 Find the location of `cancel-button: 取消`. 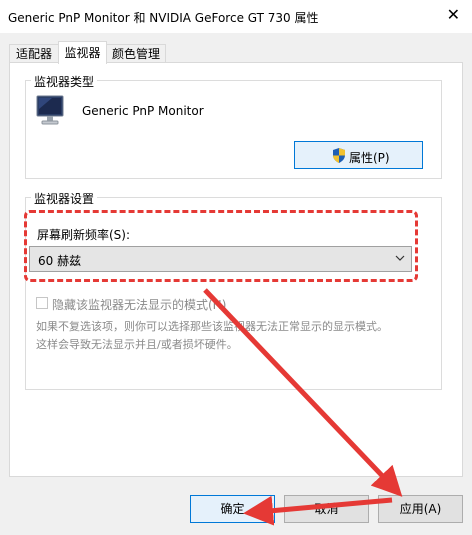

cancel-button: 取消 is located at coordinates (326, 509).